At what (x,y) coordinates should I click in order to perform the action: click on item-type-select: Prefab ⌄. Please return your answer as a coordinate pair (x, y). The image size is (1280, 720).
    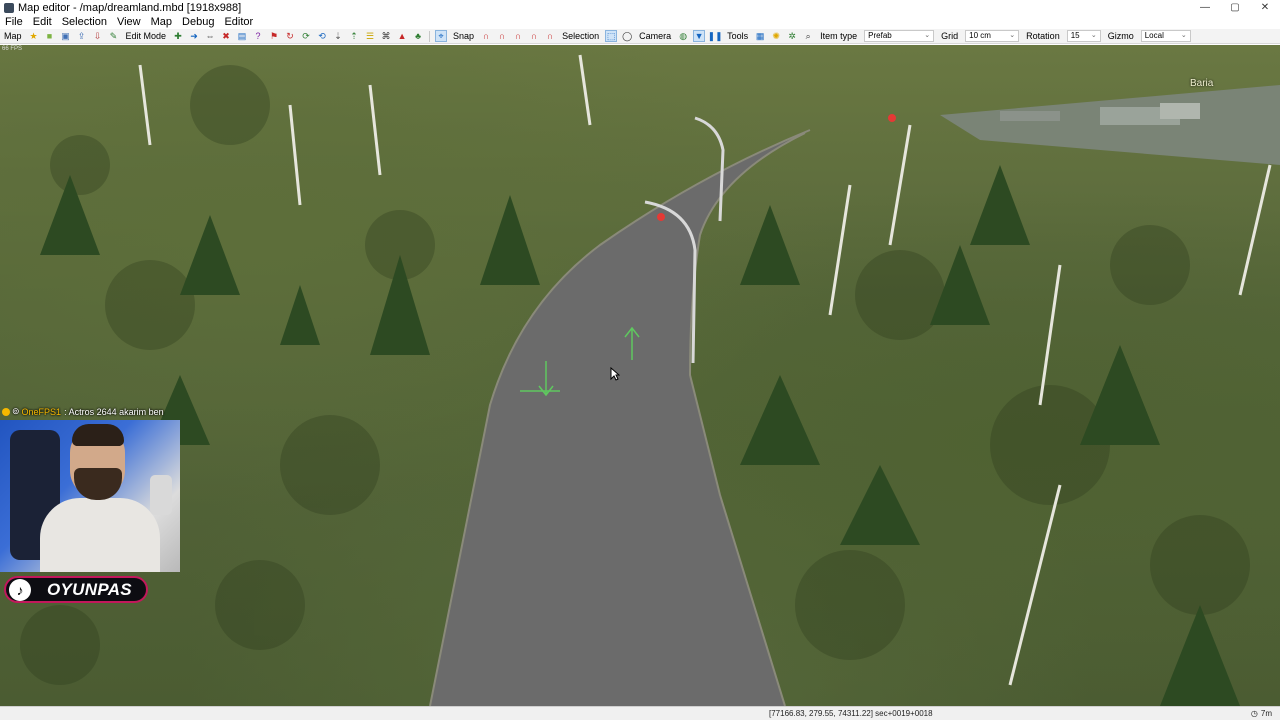
    Looking at the image, I should click on (899, 36).